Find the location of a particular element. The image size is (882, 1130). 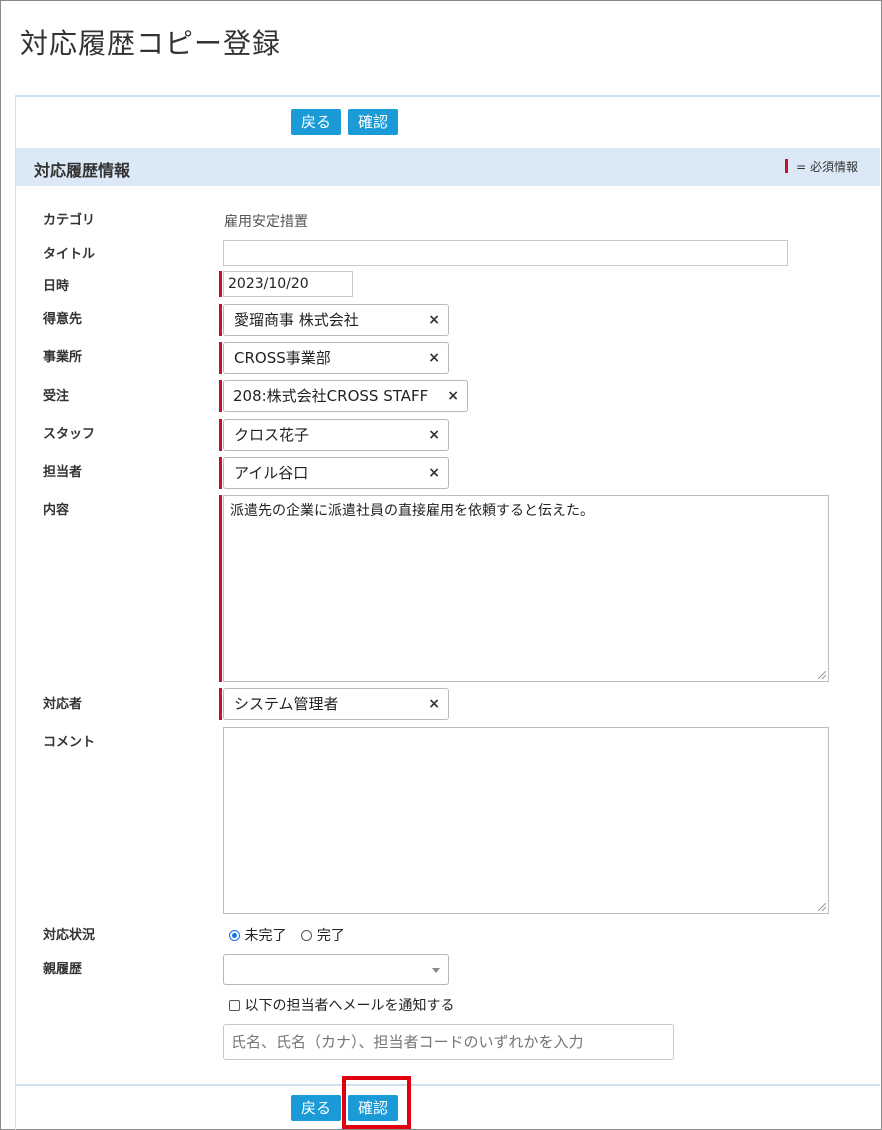

staff-select: クロス花子 × is located at coordinates (336, 435).